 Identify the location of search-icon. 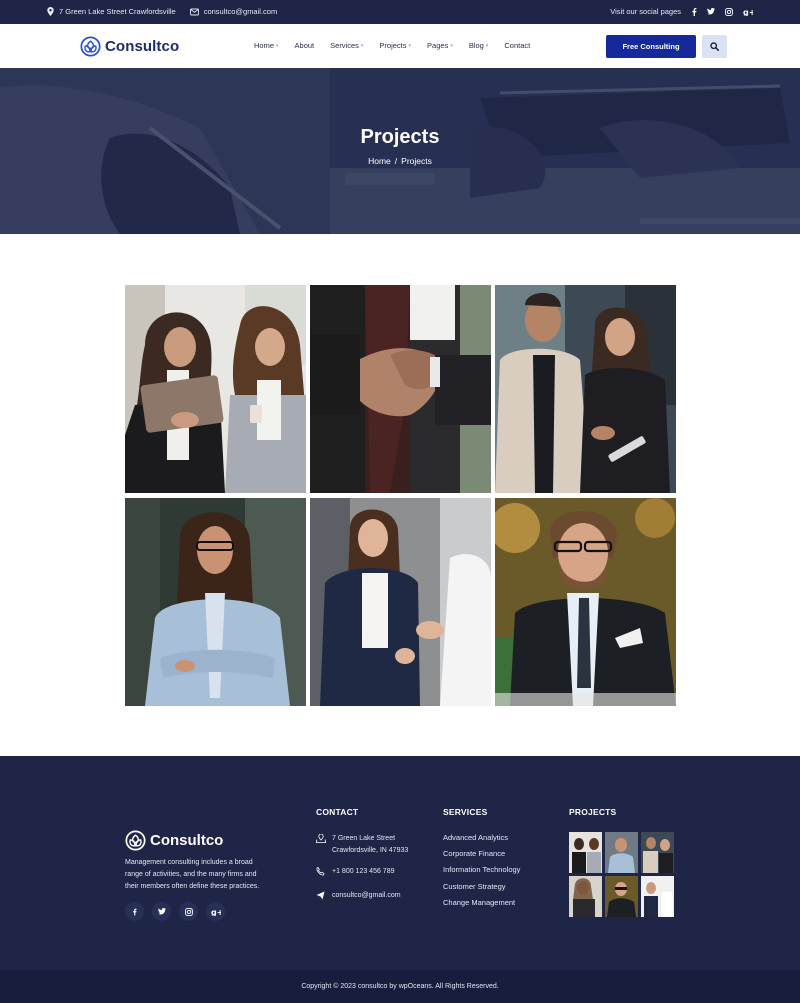
(714, 46).